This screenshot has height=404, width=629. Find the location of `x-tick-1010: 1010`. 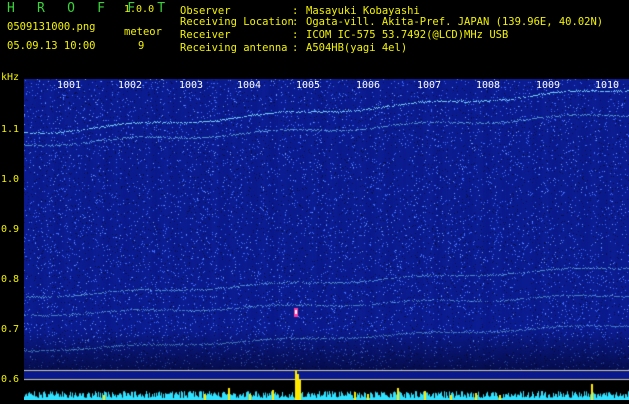

x-tick-1010: 1010 is located at coordinates (607, 85).